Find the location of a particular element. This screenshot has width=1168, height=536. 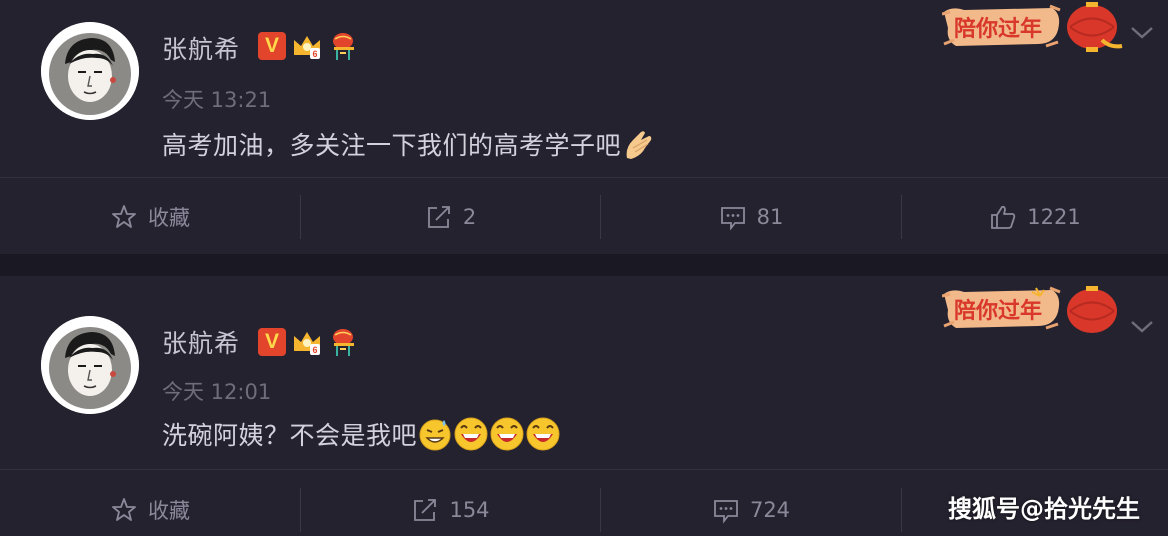

pray-hands-emoji-icon is located at coordinates (639, 145).